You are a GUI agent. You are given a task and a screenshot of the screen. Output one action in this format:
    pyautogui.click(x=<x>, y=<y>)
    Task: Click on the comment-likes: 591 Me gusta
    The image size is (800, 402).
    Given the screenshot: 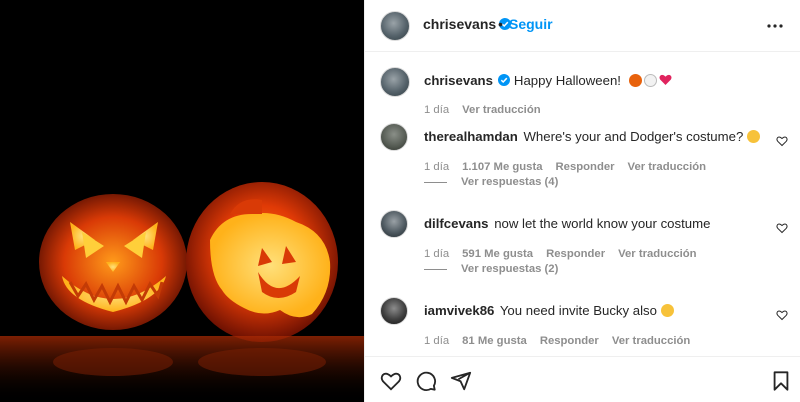 What is the action you would take?
    pyautogui.click(x=497, y=254)
    